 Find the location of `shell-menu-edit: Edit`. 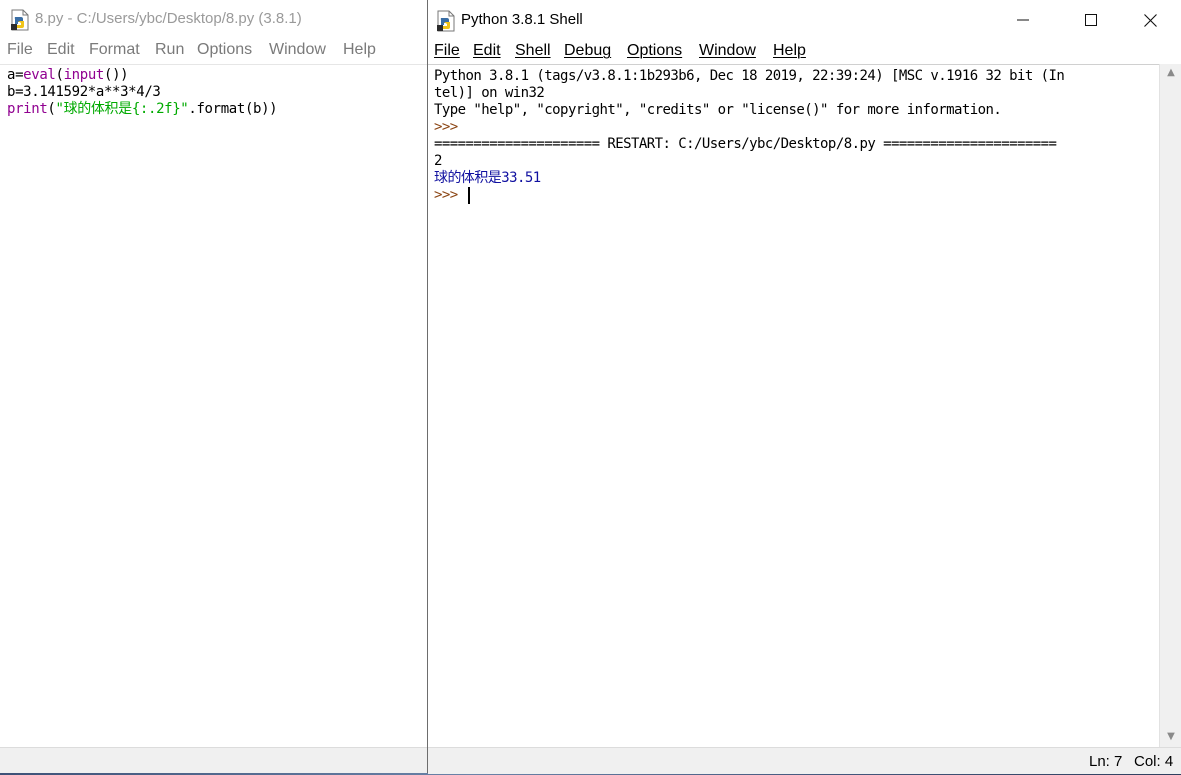

shell-menu-edit: Edit is located at coordinates (487, 51).